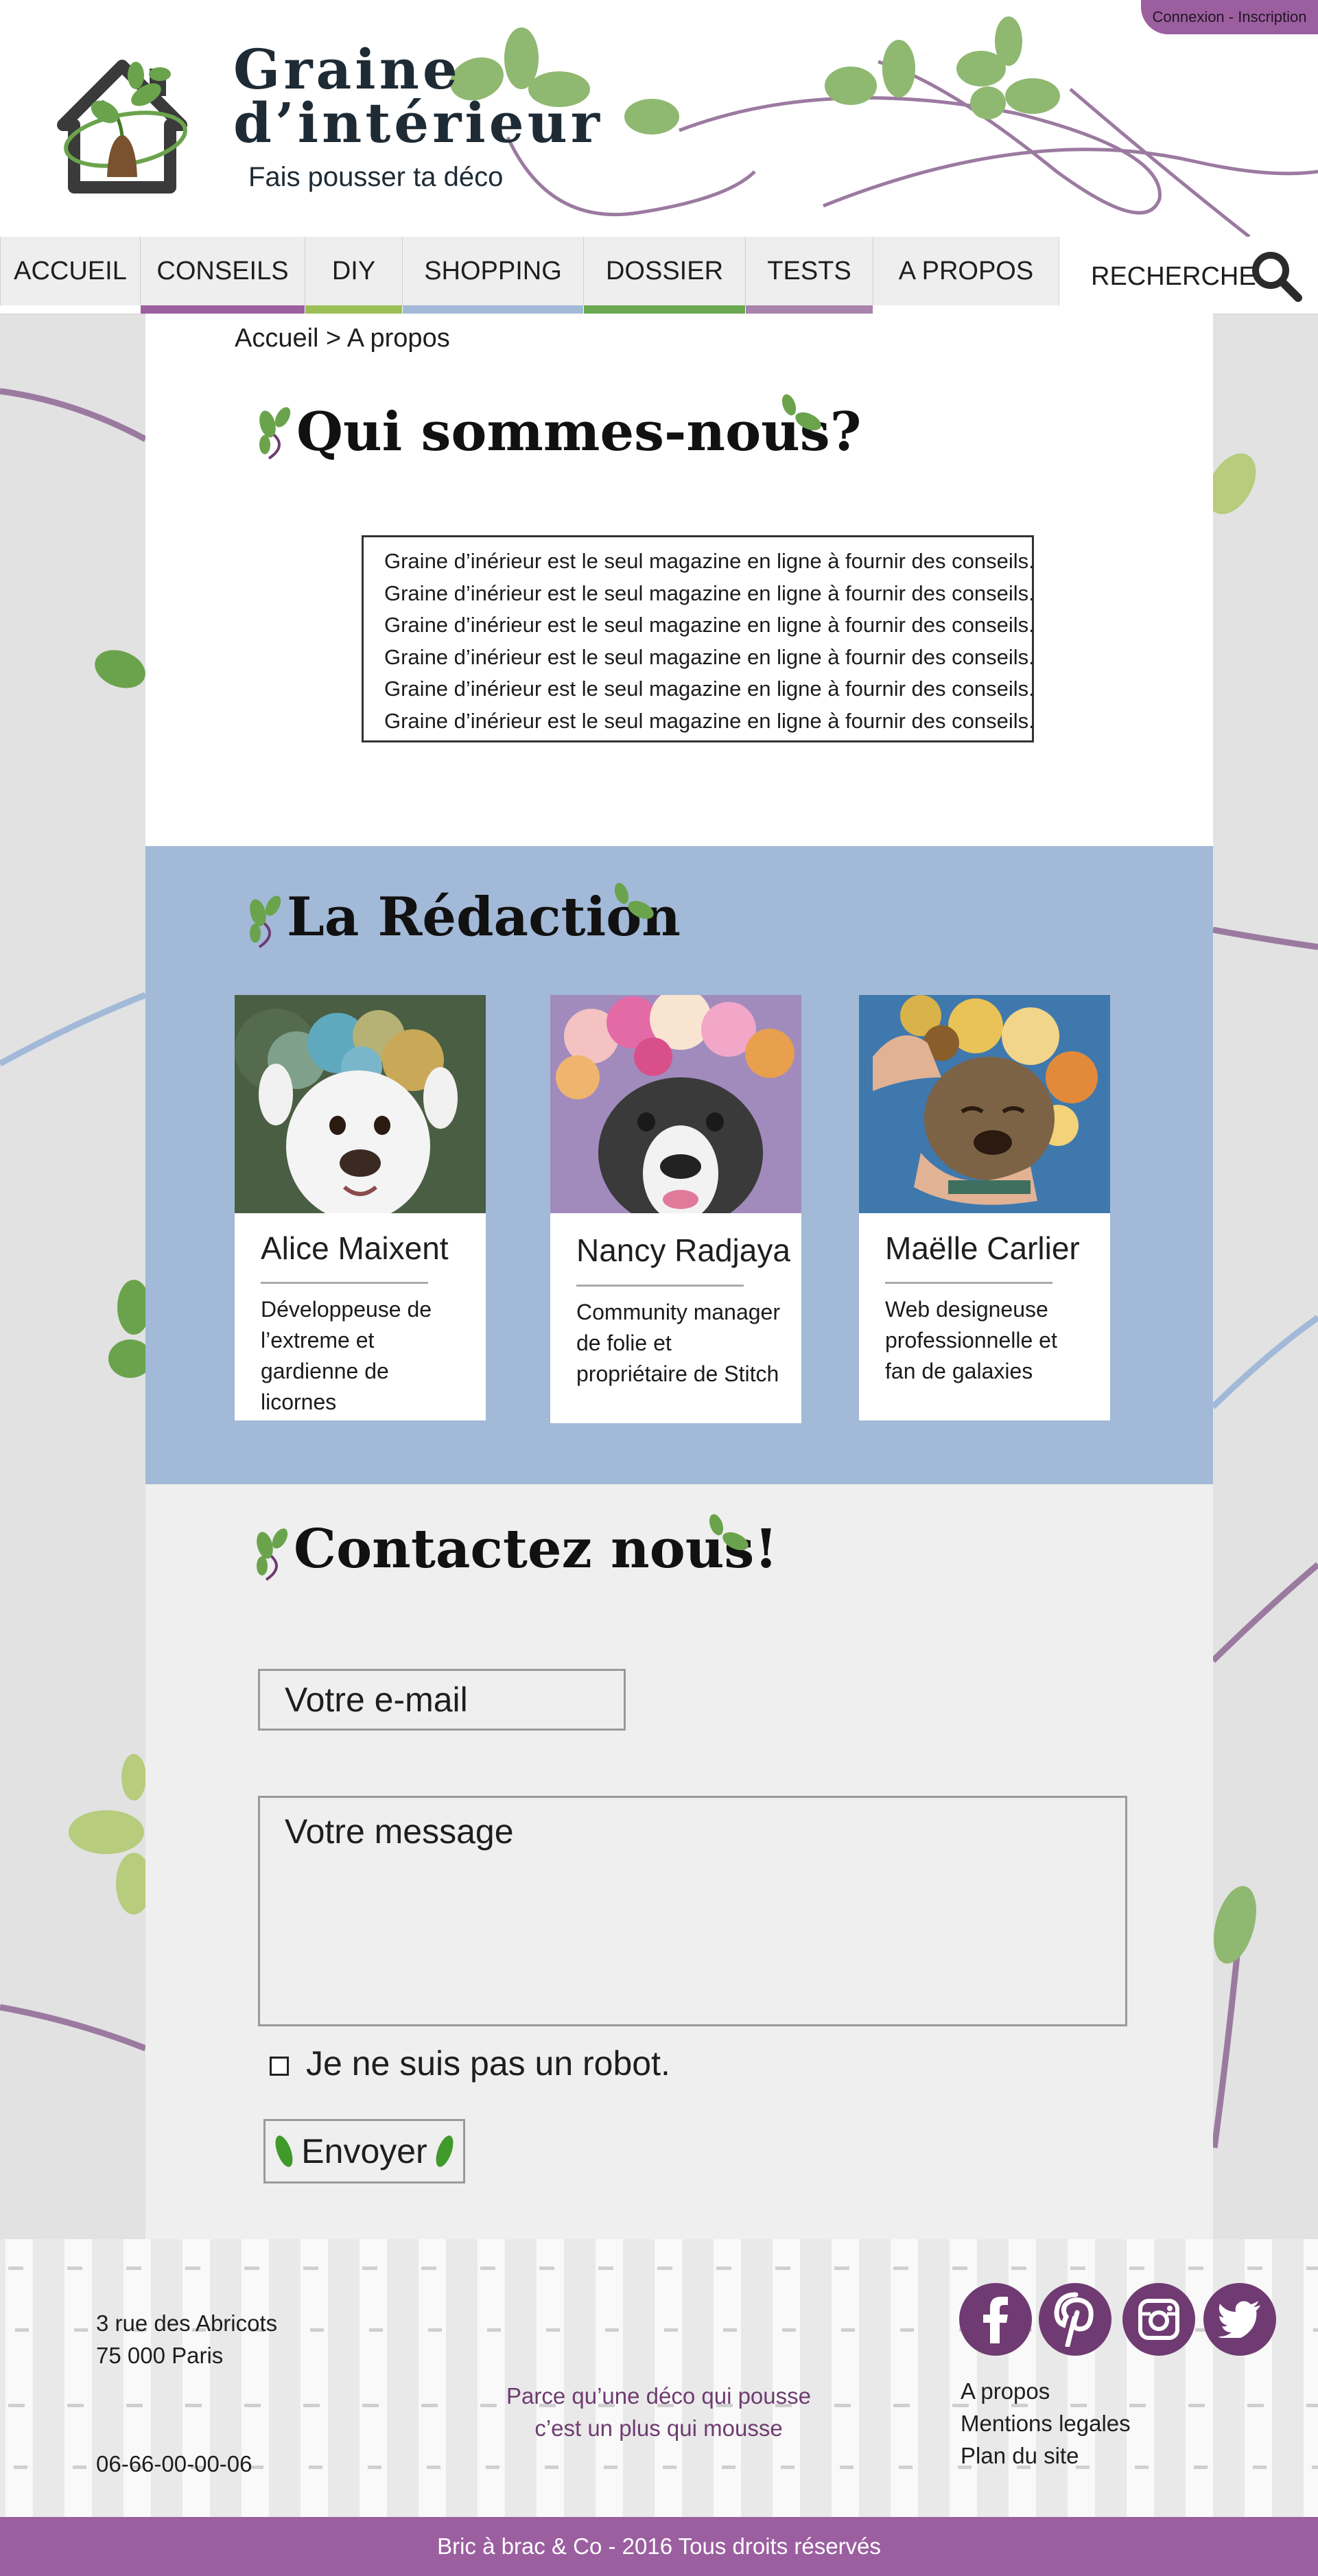 The height and width of the screenshot is (2576, 1318). I want to click on robot-checkbox, so click(279, 2066).